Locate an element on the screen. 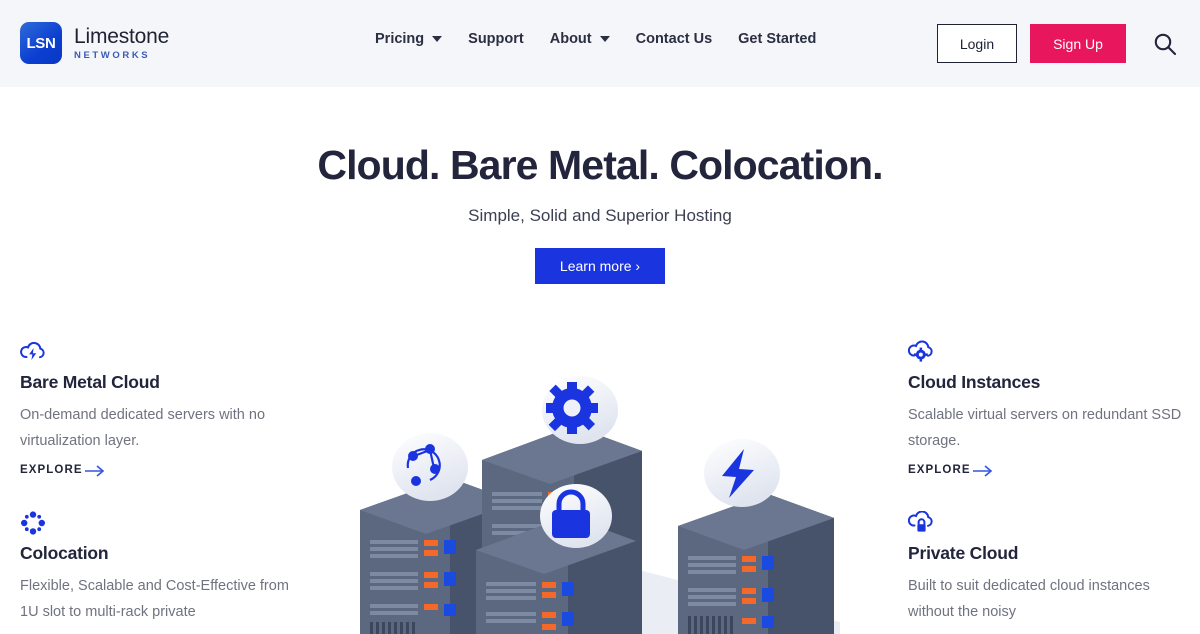 This screenshot has height=634, width=1200. nav-item-get-started: Get Started is located at coordinates (777, 39).